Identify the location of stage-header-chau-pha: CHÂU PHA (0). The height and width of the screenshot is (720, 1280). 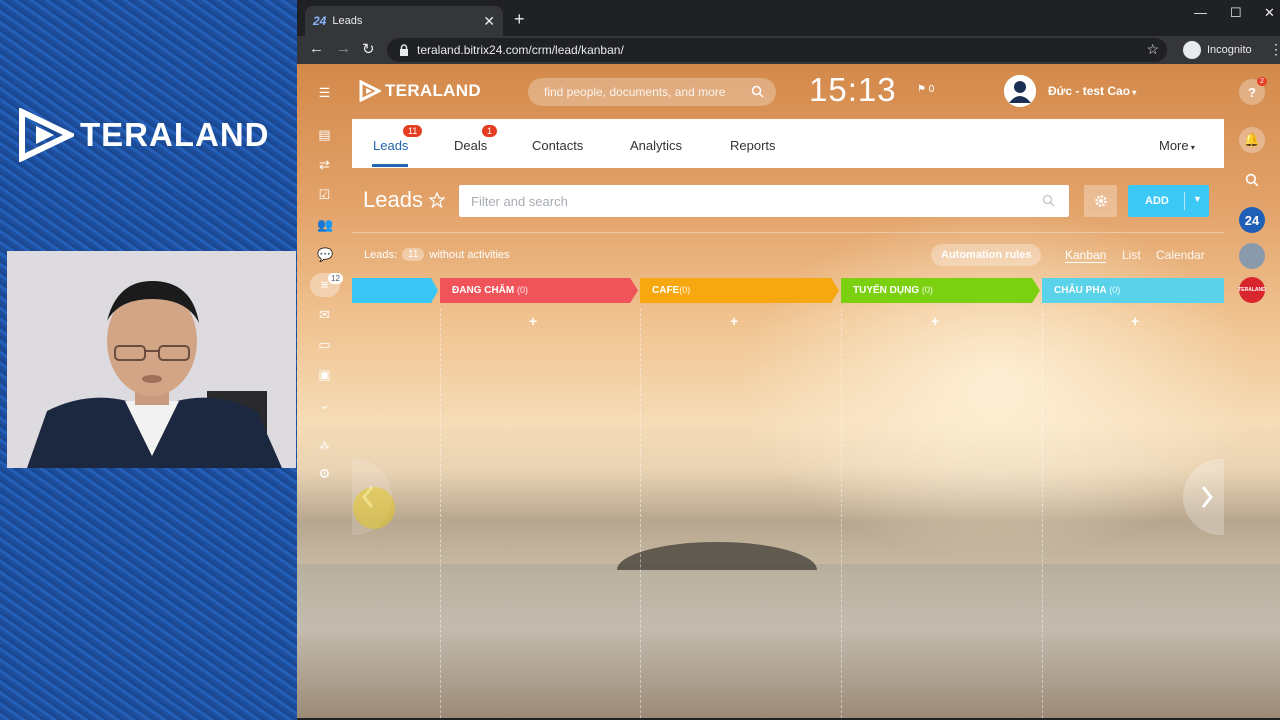
(1133, 290).